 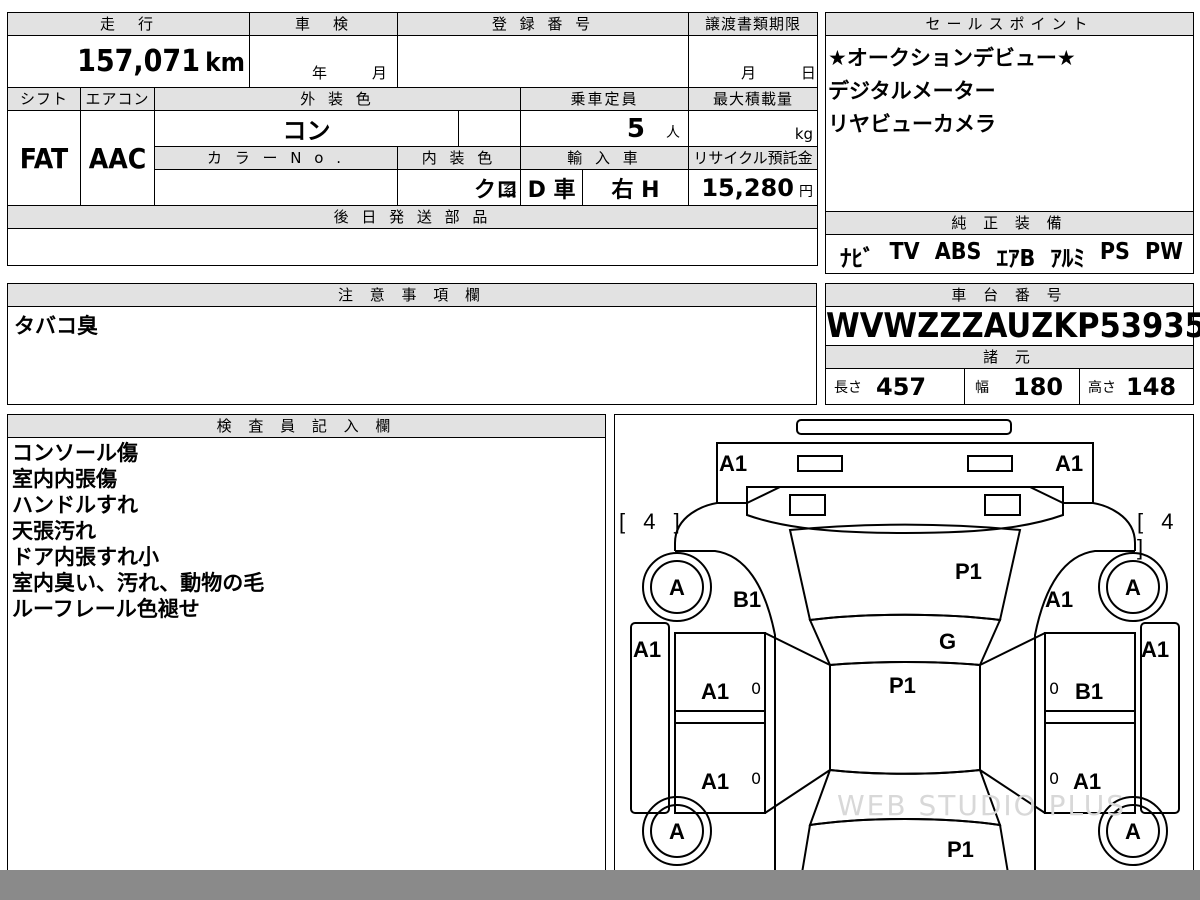 I want to click on spec-width-label: 幅, so click(x=982, y=388).